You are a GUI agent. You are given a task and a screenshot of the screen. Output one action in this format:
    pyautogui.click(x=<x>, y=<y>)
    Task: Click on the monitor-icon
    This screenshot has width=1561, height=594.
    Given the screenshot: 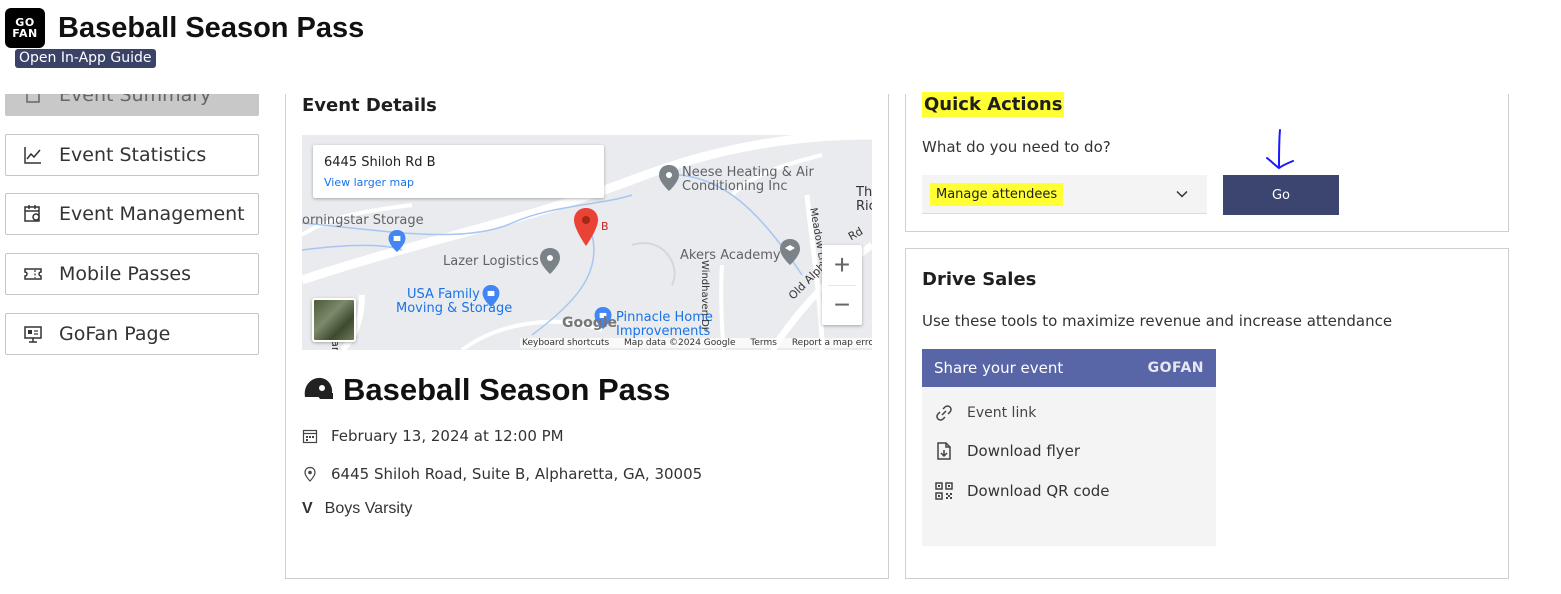 What is the action you would take?
    pyautogui.click(x=33, y=334)
    